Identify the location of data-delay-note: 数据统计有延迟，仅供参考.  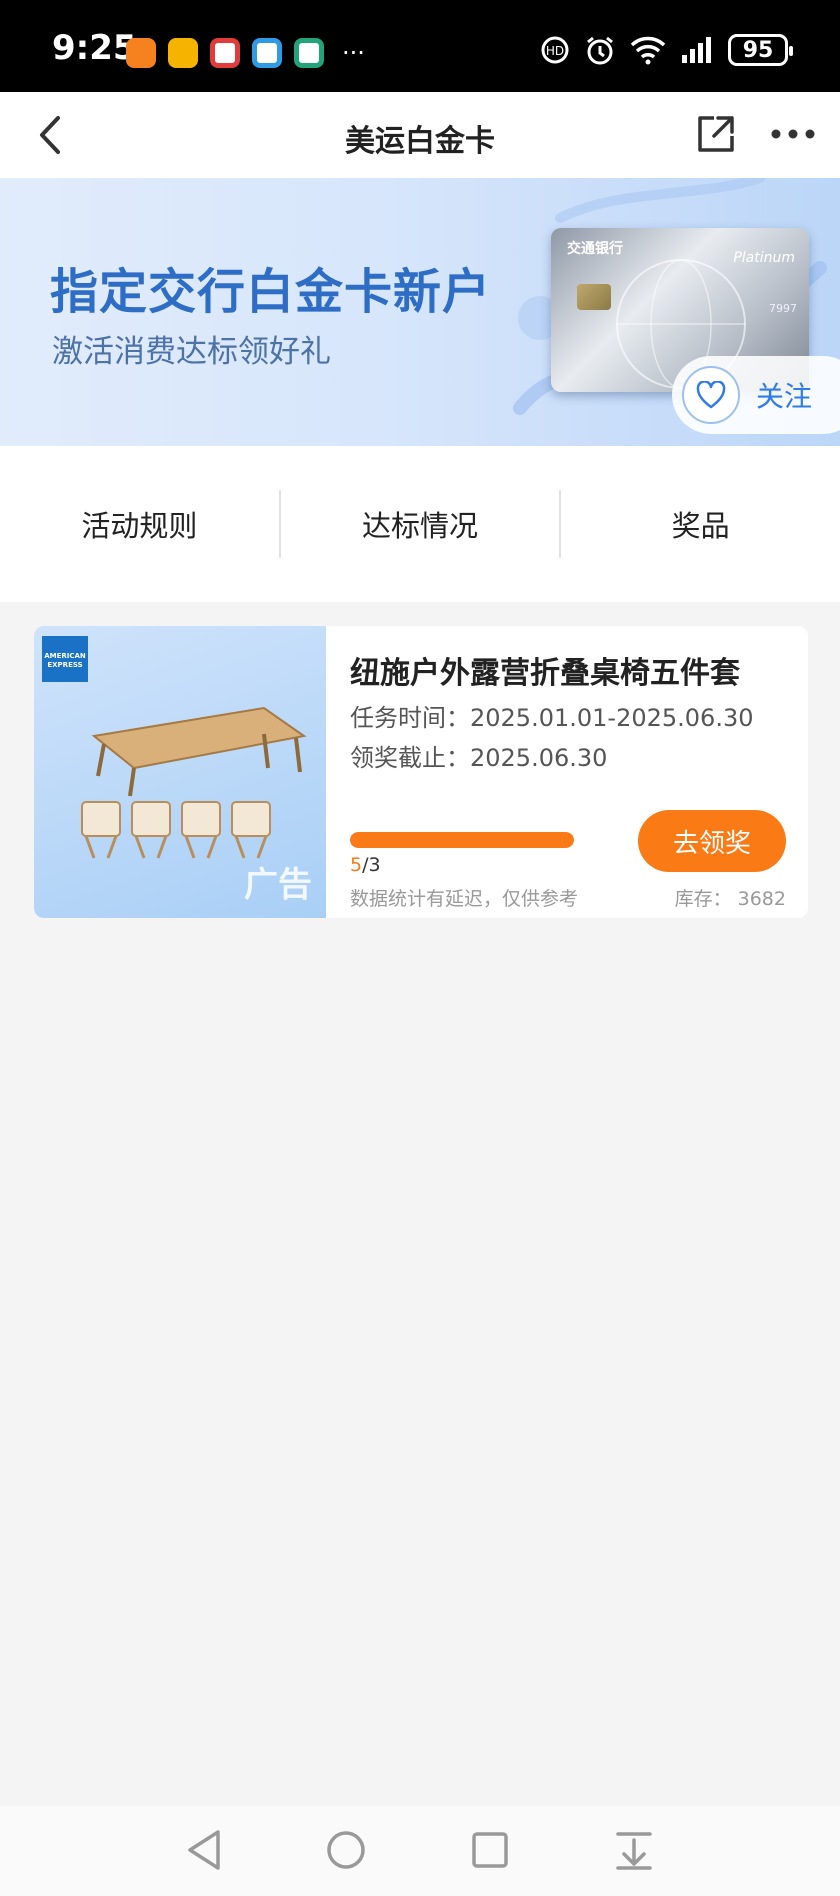
(464, 899).